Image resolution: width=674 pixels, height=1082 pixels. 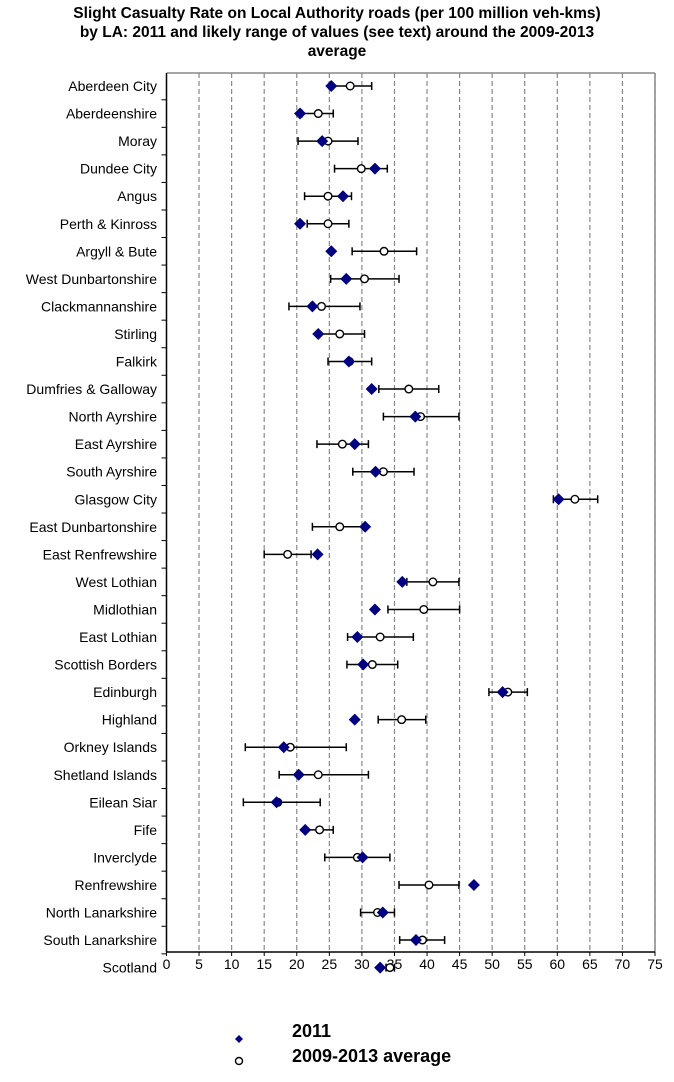 I want to click on category-label: South Ayrshire, so click(x=111, y=472).